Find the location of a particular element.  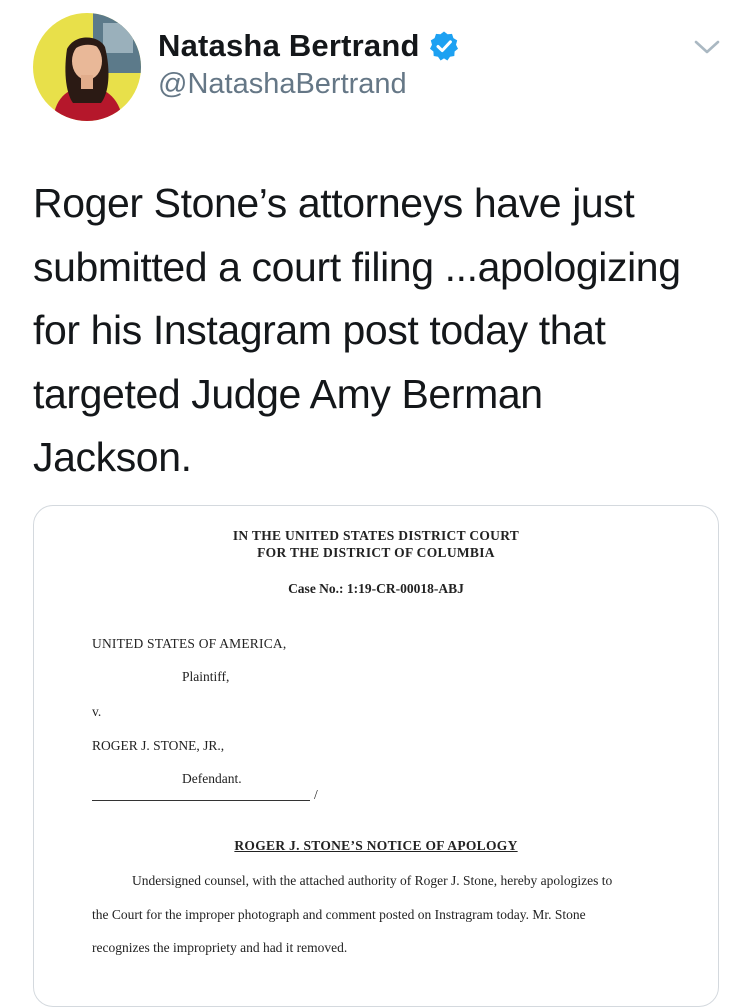

author-name-row: Natasha Bertrand is located at coordinates (309, 46).